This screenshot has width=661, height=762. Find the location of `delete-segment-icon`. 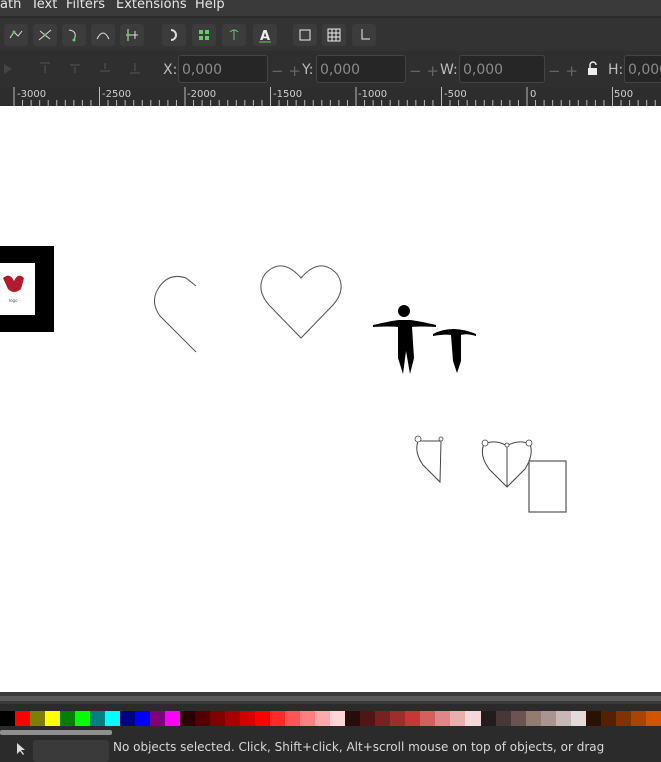

delete-segment-icon is located at coordinates (45, 35).